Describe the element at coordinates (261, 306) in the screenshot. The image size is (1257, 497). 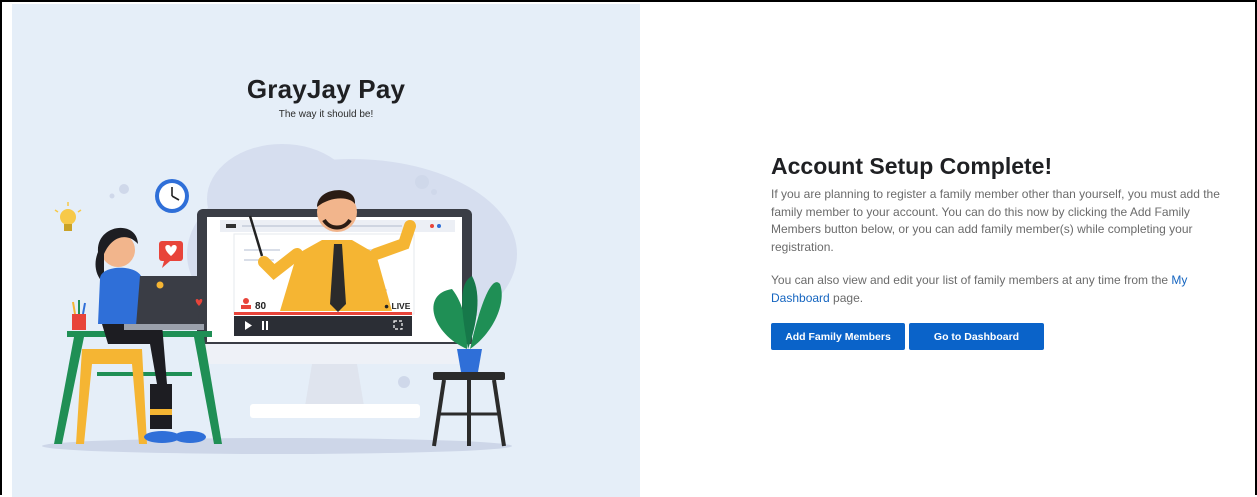
I see `viewer-count-value: 80` at that location.